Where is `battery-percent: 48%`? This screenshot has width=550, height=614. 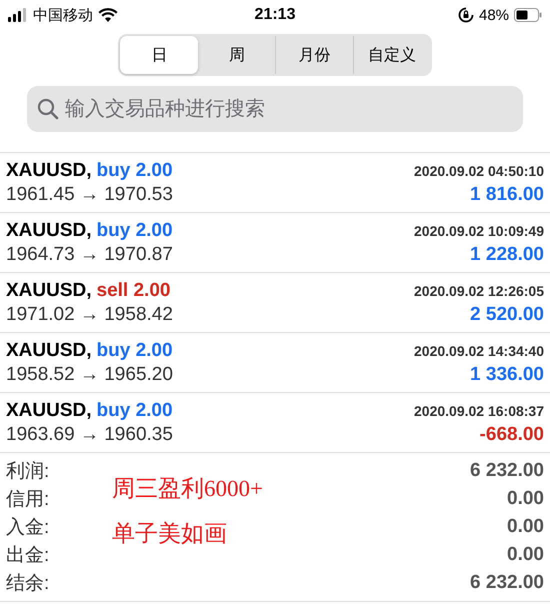 battery-percent: 48% is located at coordinates (494, 15).